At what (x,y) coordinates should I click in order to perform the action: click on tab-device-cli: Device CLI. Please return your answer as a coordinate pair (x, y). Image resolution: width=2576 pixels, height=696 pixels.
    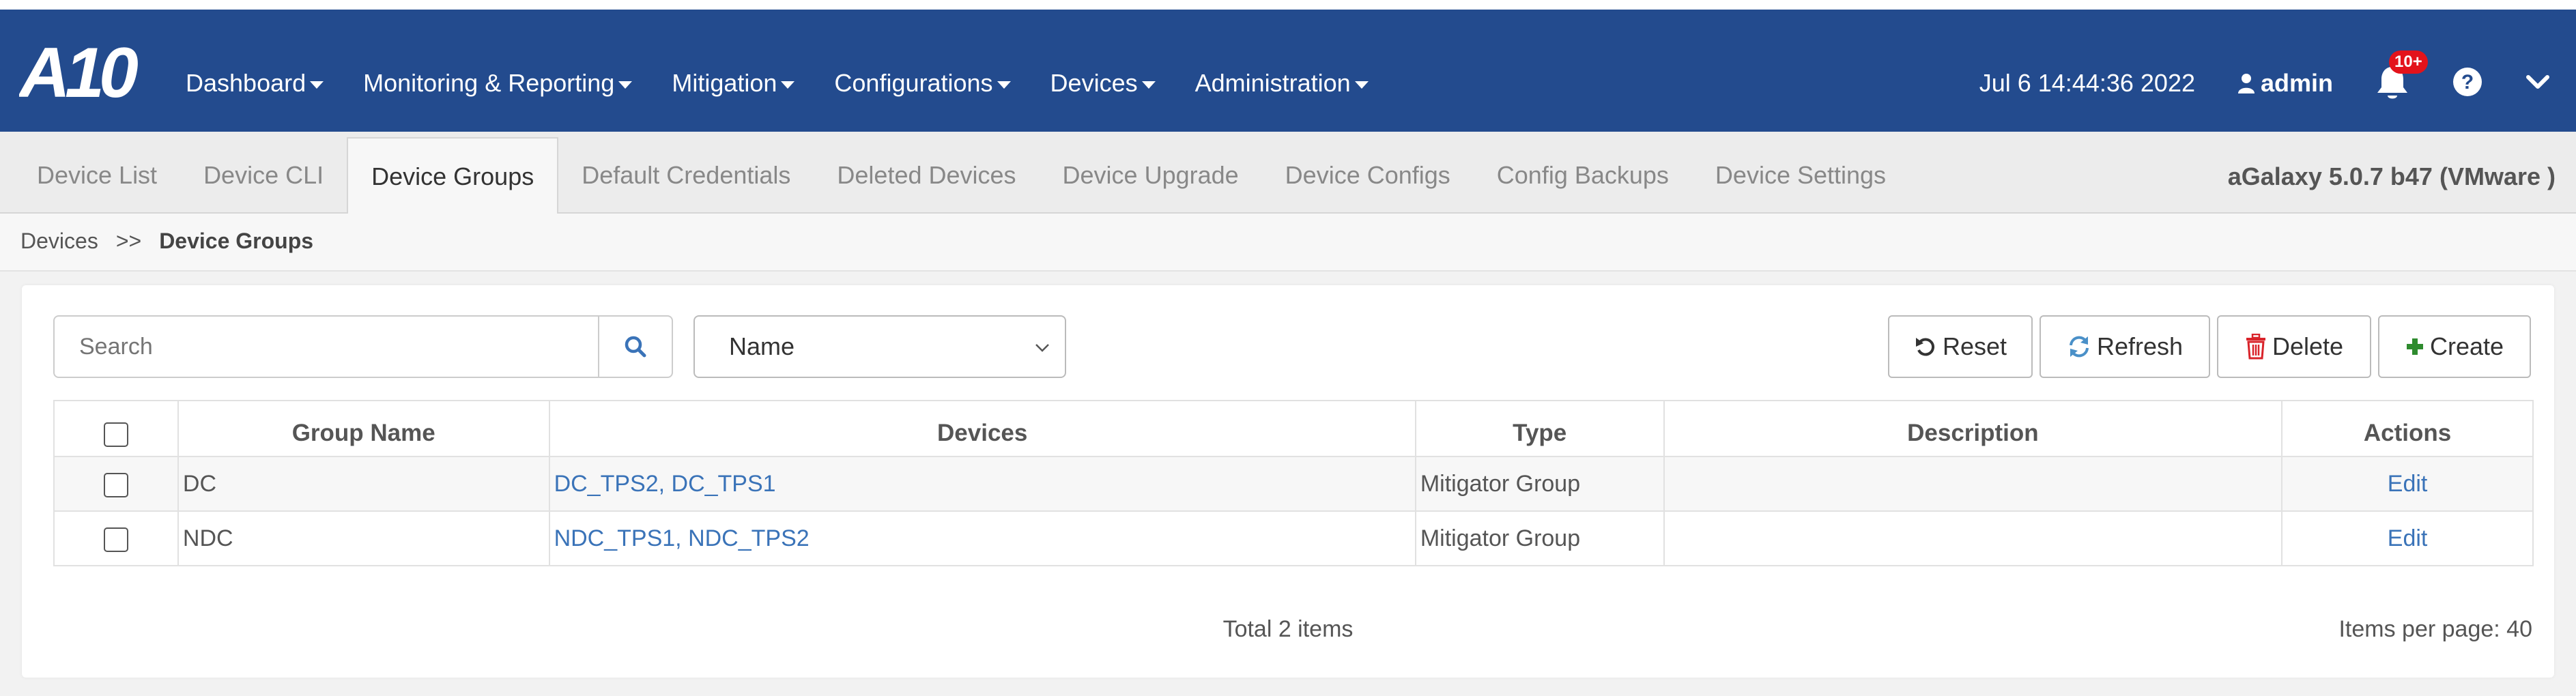
    Looking at the image, I should click on (263, 175).